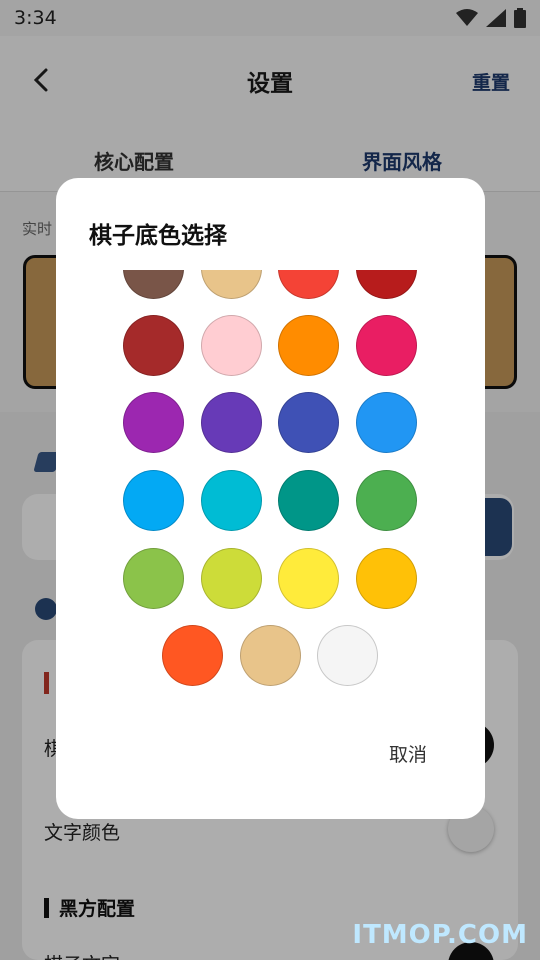 Image resolution: width=540 pixels, height=960 pixels. What do you see at coordinates (408, 753) in the screenshot?
I see `cancel-button: 取消` at bounding box center [408, 753].